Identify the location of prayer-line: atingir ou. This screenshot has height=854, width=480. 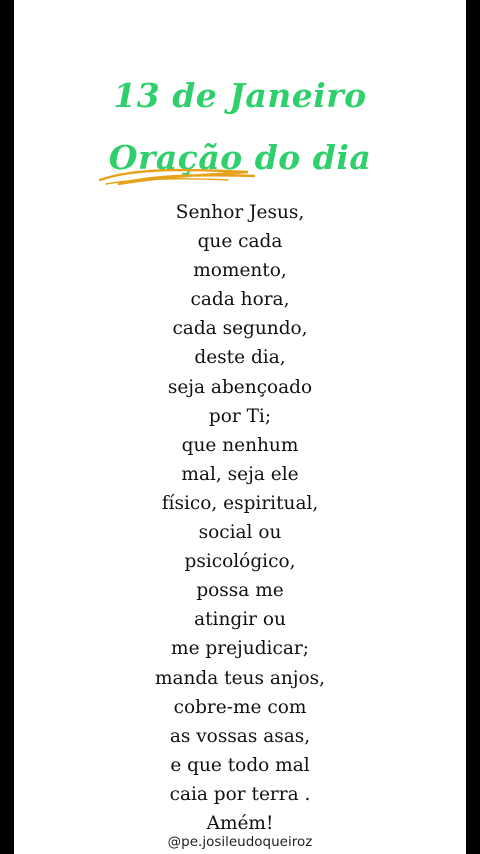
(240, 620).